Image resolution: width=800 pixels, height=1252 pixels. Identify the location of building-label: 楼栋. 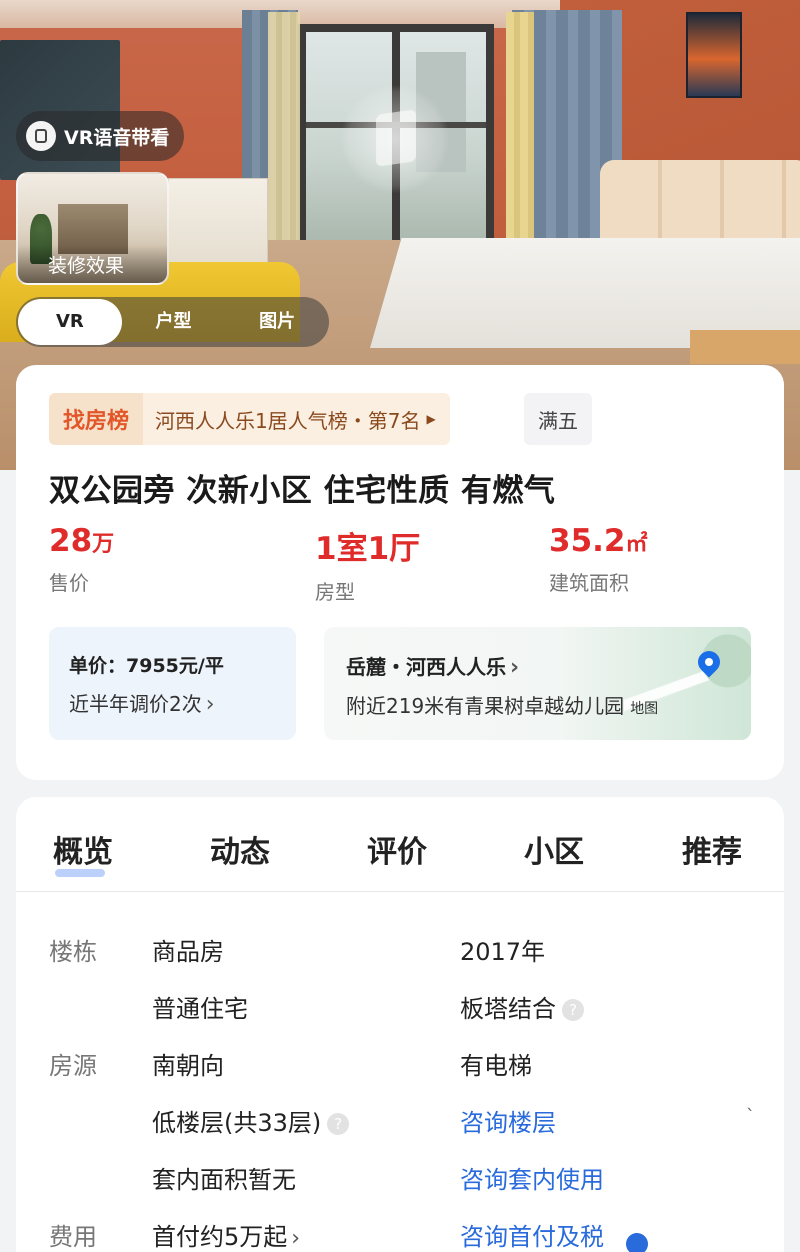
(73, 952).